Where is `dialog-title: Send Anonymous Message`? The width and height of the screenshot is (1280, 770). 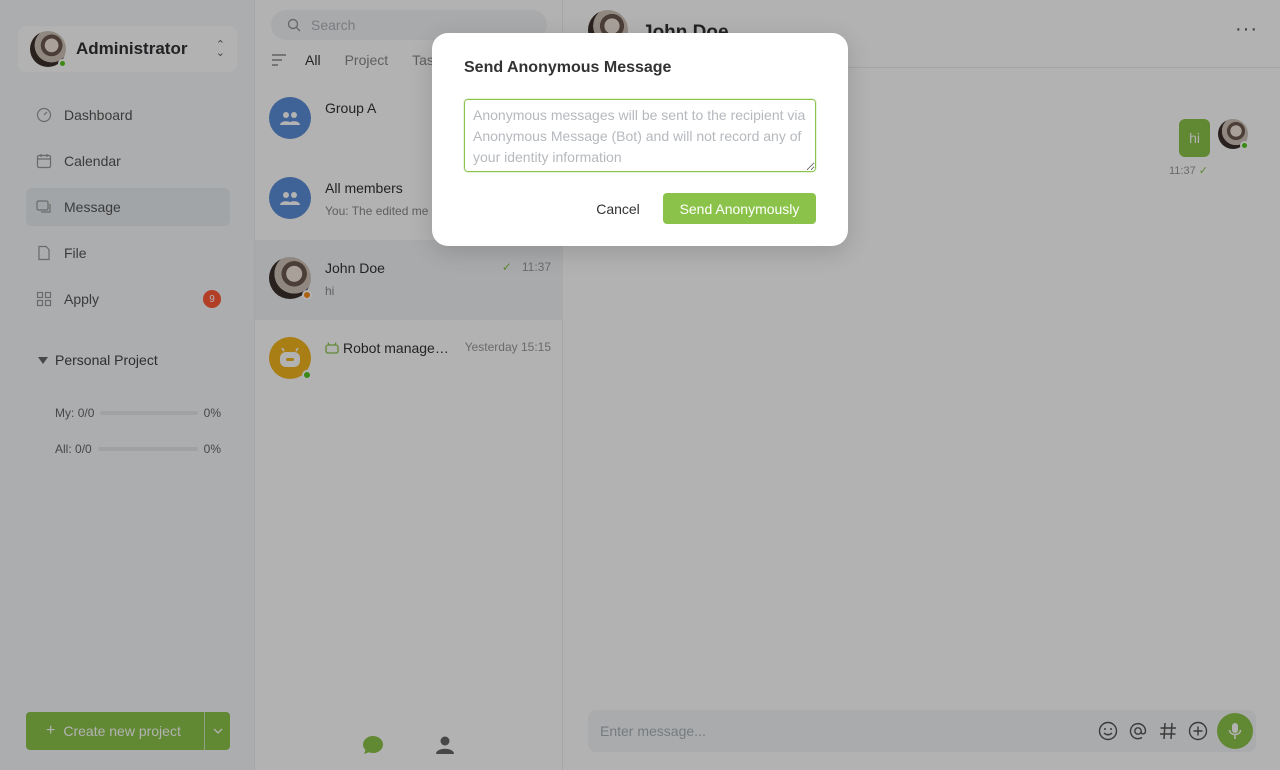 dialog-title: Send Anonymous Message is located at coordinates (568, 67).